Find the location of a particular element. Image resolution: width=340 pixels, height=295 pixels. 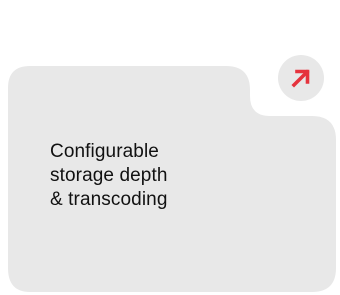

arrow-up-right-icon is located at coordinates (300, 78).